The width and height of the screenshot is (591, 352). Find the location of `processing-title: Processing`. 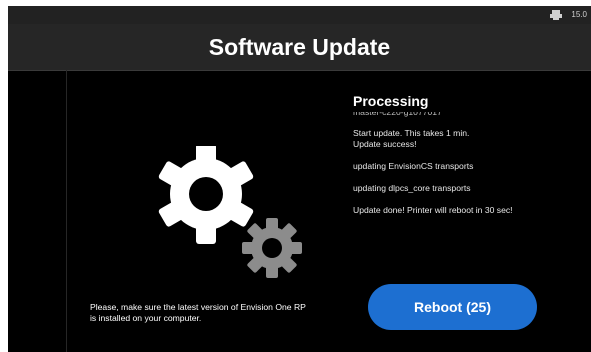

processing-title: Processing is located at coordinates (391, 101).